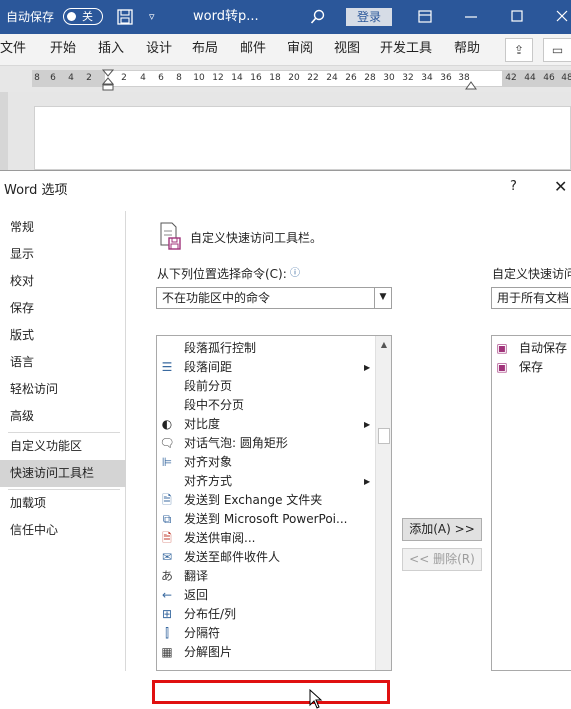  Describe the element at coordinates (406, 50) in the screenshot. I see `tab-developer: 开发工具` at that location.